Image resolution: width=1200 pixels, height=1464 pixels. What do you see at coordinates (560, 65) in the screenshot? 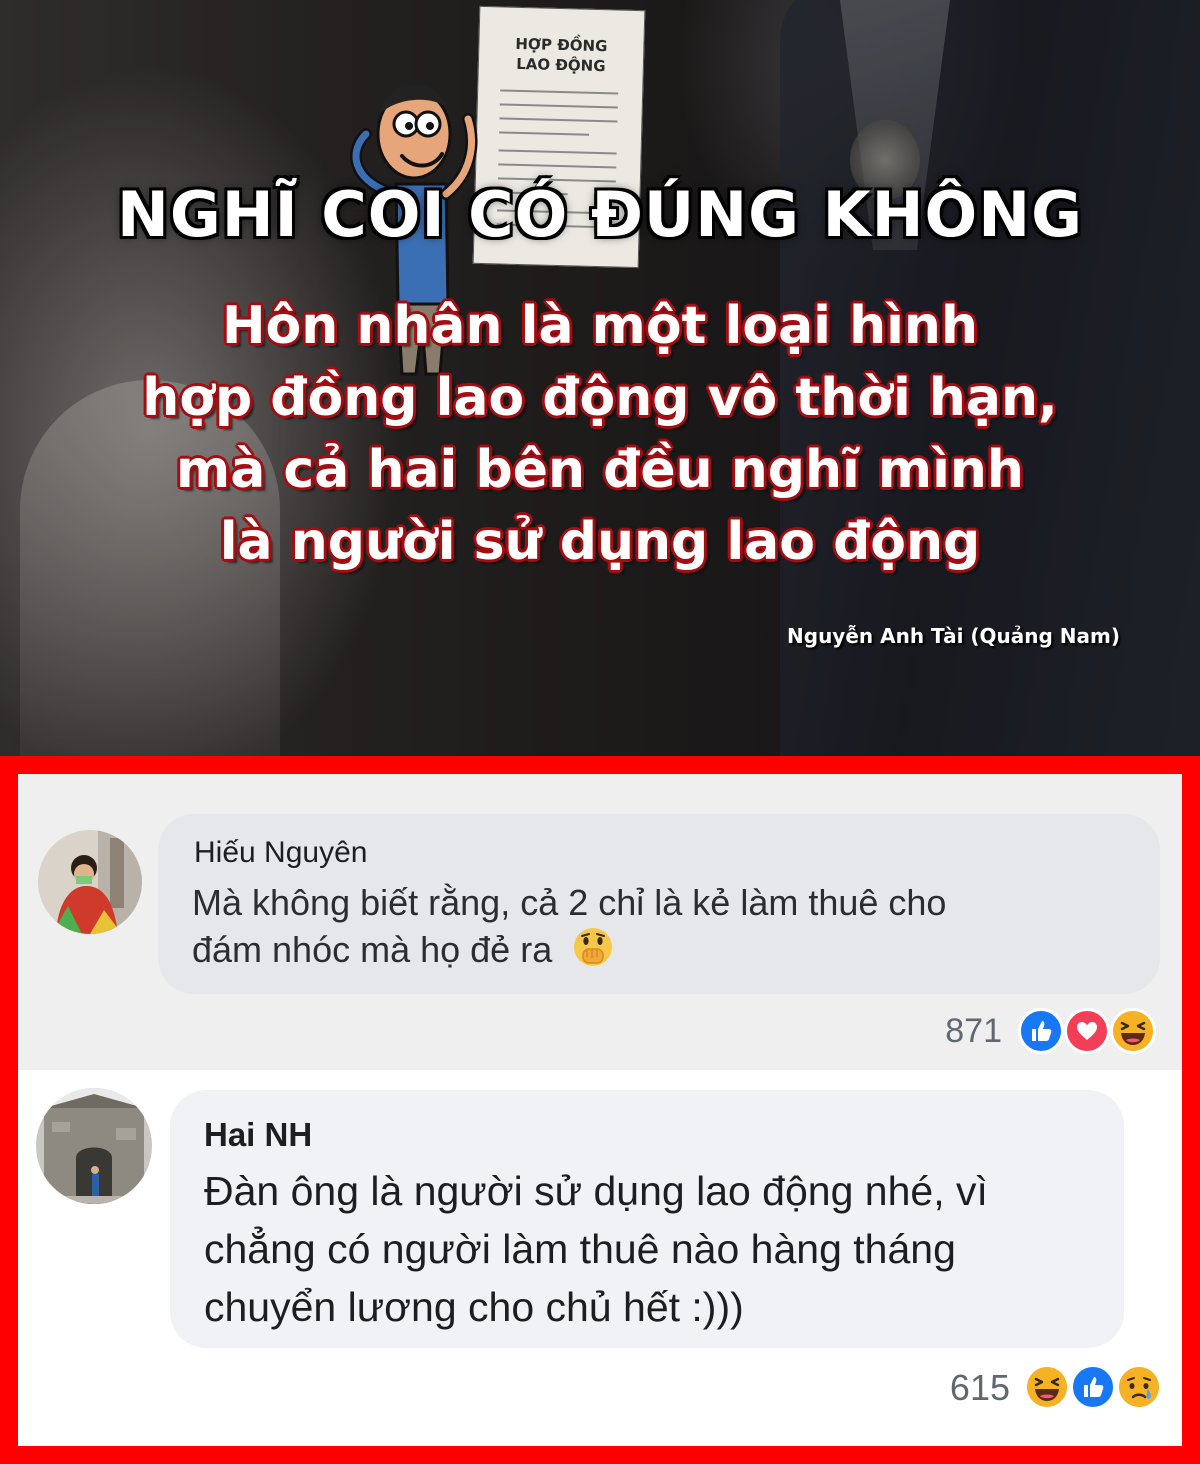
I see `contract-title-line2: LAO ĐỘNG` at bounding box center [560, 65].